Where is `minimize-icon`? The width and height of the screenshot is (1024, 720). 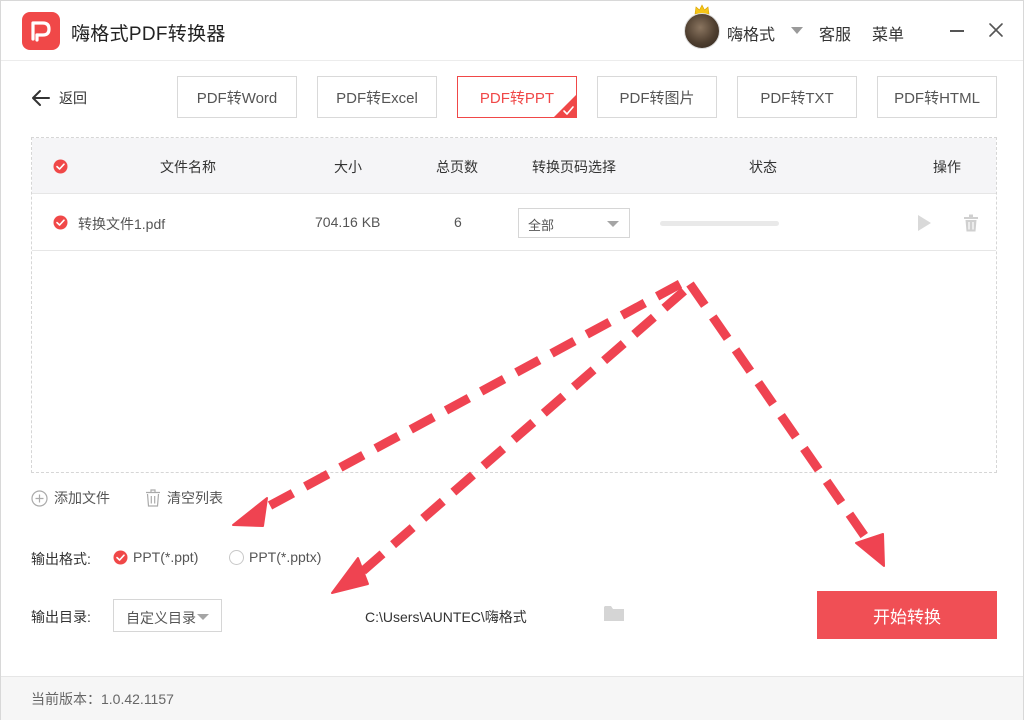
minimize-icon is located at coordinates (957, 31).